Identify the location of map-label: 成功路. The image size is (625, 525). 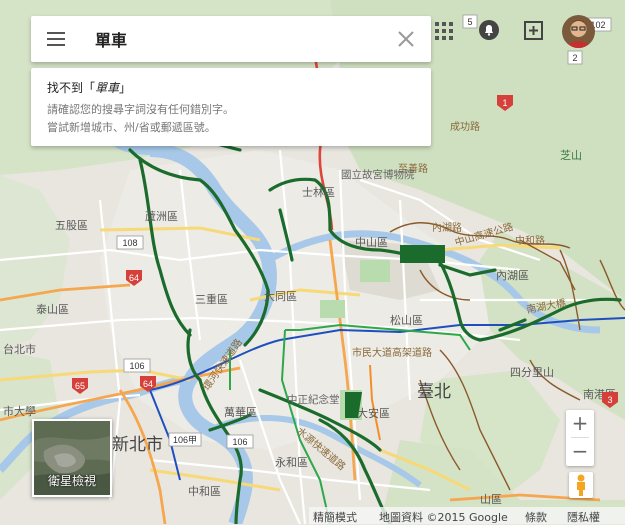
(465, 126).